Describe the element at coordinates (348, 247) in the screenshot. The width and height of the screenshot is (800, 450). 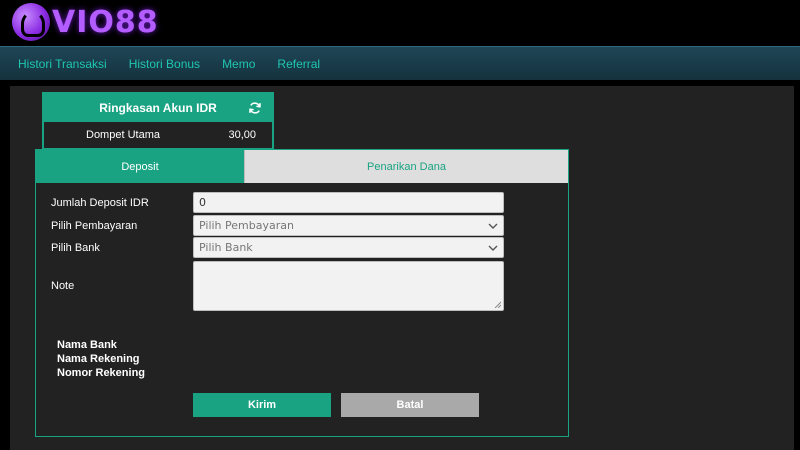
I see `bank-select: Pilih Bank` at that location.